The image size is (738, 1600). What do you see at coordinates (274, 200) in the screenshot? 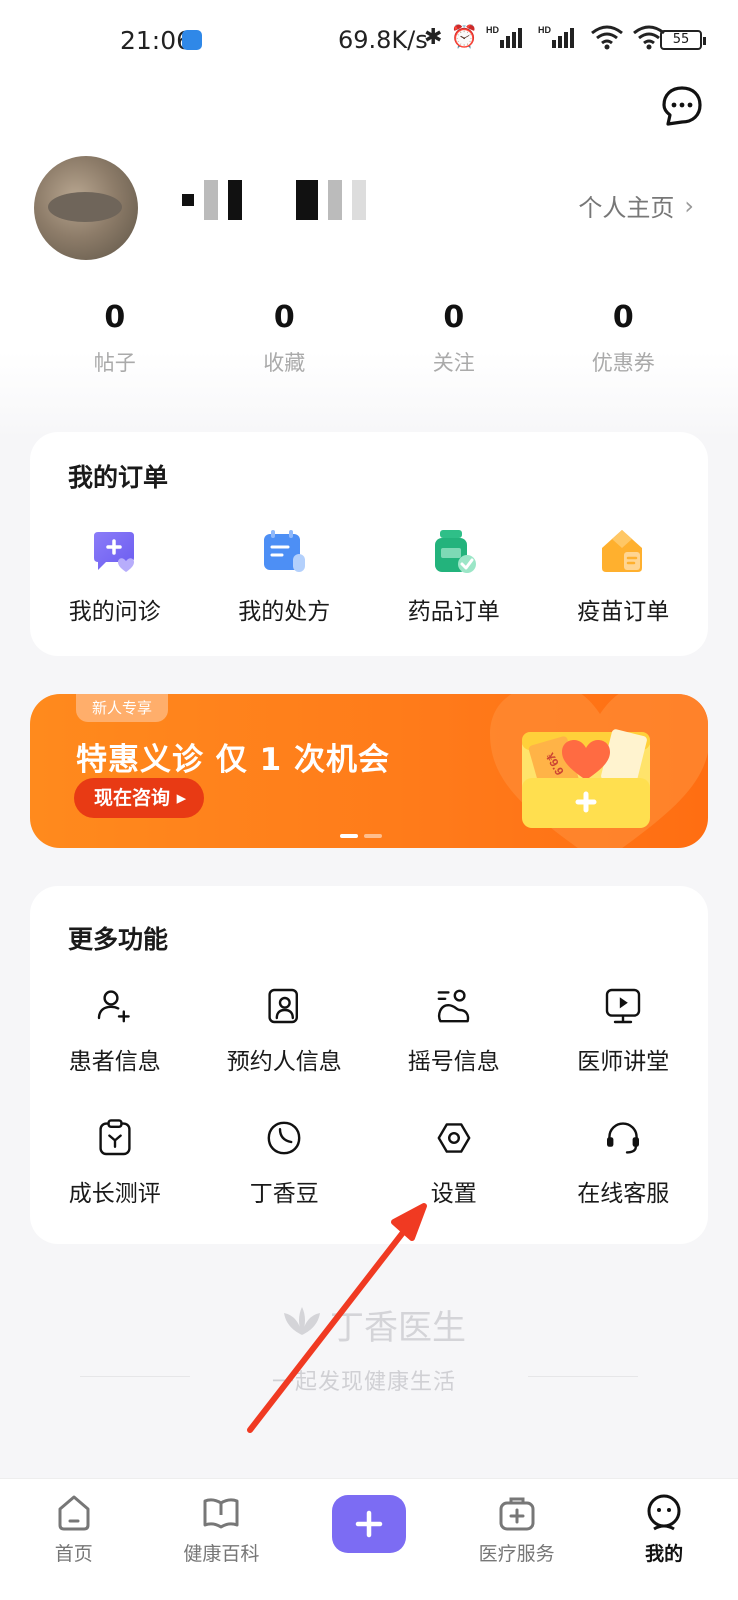
I see `username-pixelated` at bounding box center [274, 200].